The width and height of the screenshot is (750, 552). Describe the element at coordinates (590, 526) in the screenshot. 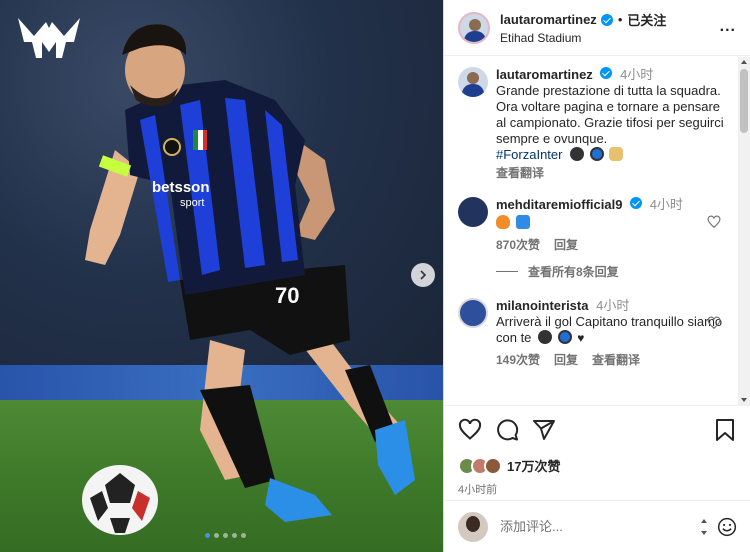

I see `comment-input` at that location.